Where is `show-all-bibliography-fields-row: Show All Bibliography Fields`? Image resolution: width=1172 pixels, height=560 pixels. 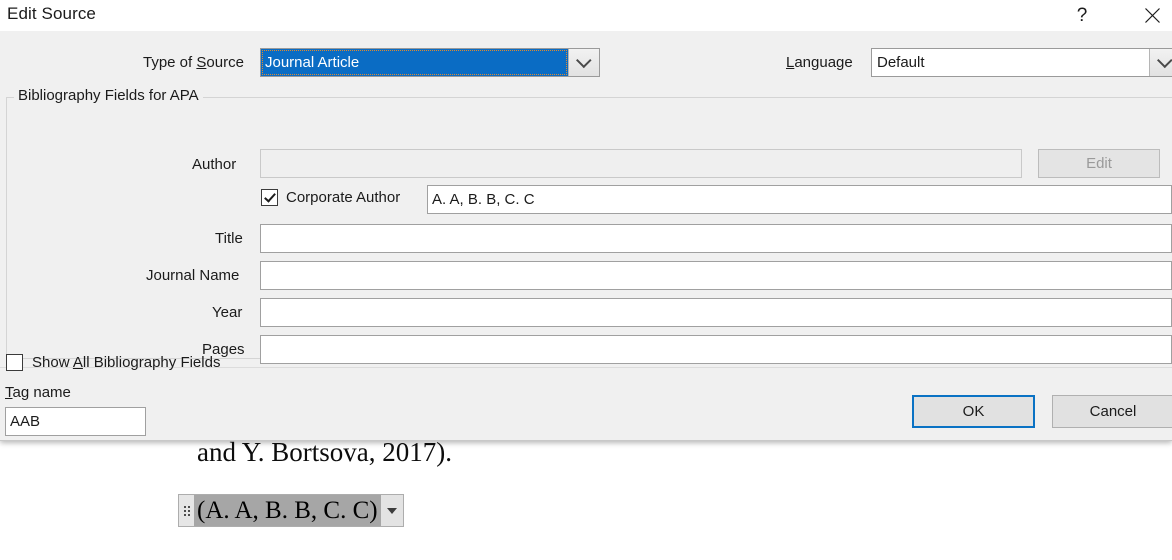 show-all-bibliography-fields-row: Show All Bibliography Fields is located at coordinates (113, 362).